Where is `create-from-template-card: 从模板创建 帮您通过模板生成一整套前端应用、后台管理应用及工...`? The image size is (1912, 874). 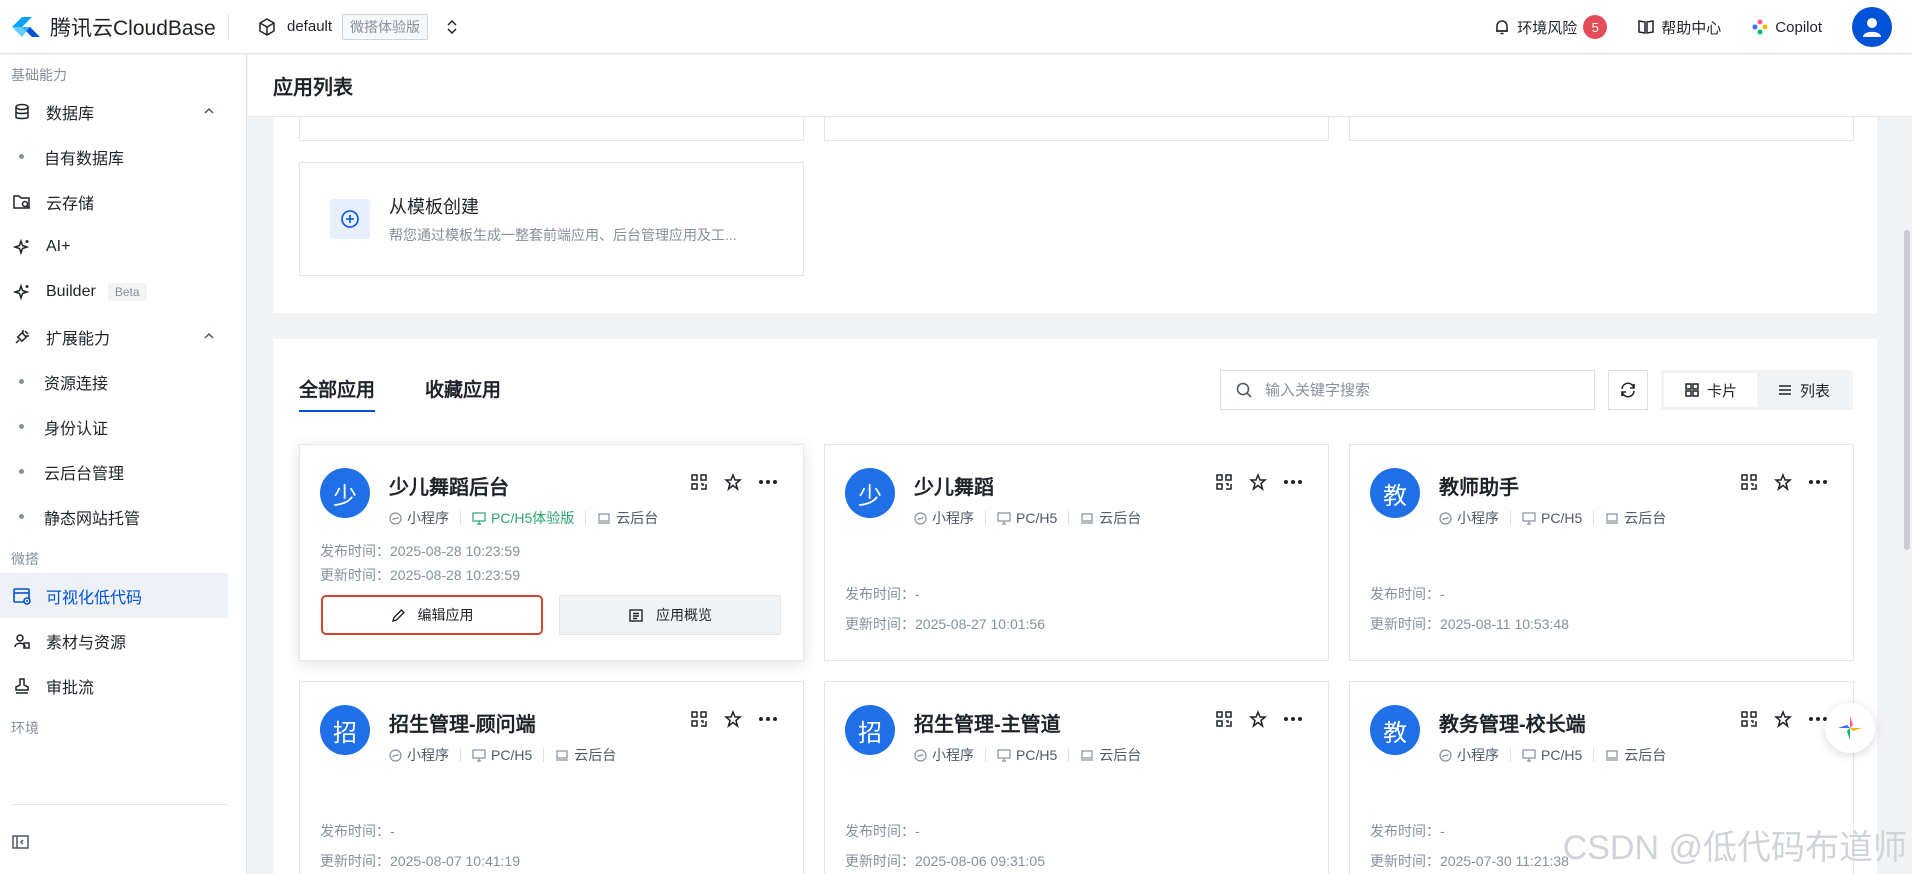
create-from-template-card: 从模板创建 帮您通过模板生成一整套前端应用、后台管理应用及工... is located at coordinates (551, 219).